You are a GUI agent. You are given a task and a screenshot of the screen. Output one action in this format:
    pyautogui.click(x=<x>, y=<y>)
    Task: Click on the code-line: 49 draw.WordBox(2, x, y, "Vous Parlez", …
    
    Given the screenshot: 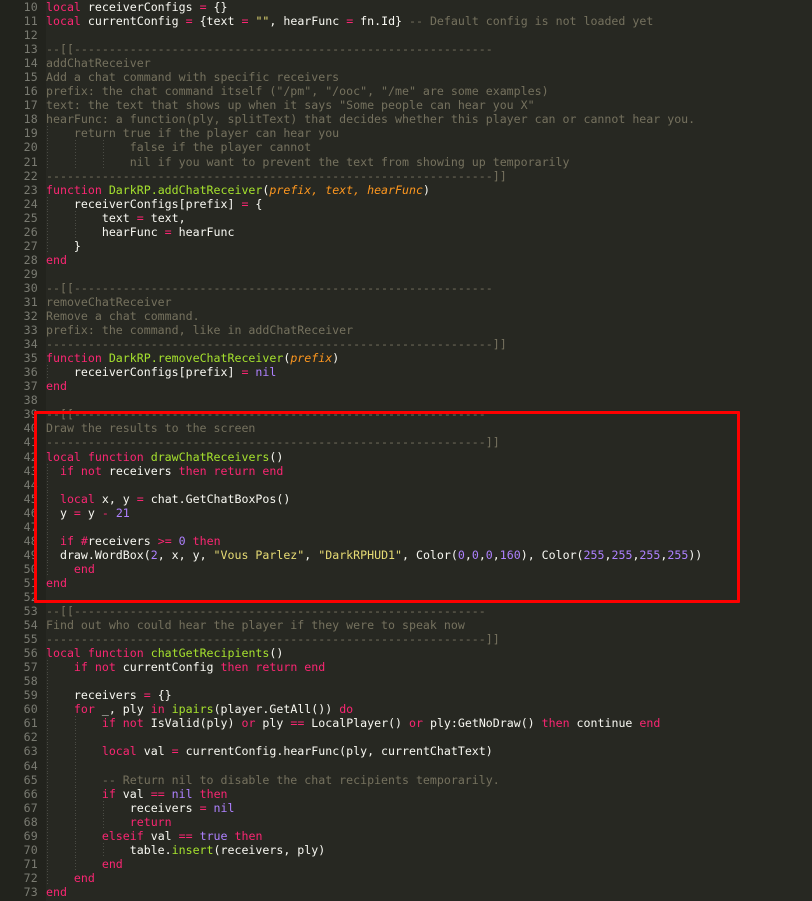 What is the action you would take?
    pyautogui.click(x=406, y=554)
    